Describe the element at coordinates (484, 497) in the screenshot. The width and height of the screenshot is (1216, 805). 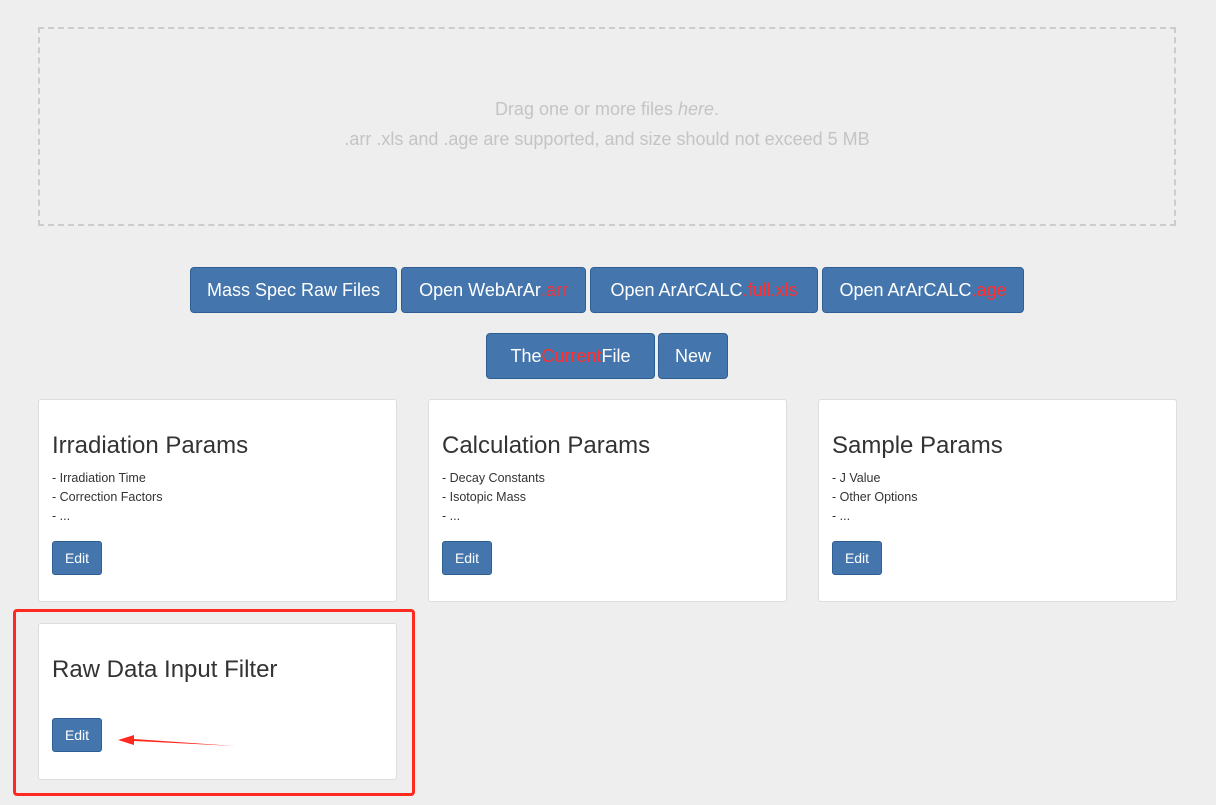
I see `list-item: - Isotopic Mass` at that location.